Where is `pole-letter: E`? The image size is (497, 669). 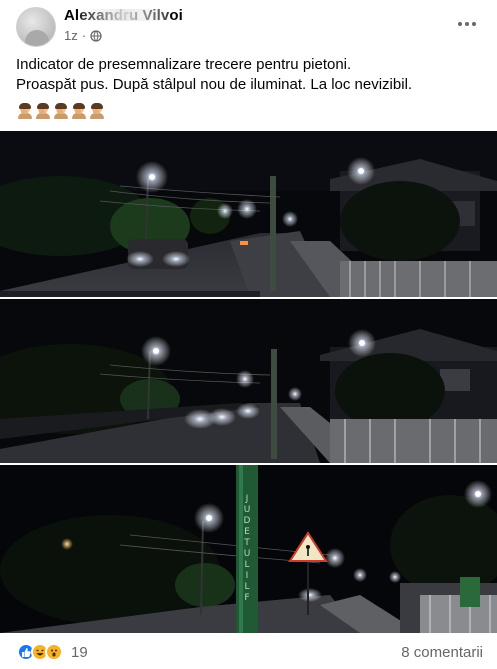 pole-letter: E is located at coordinates (247, 532).